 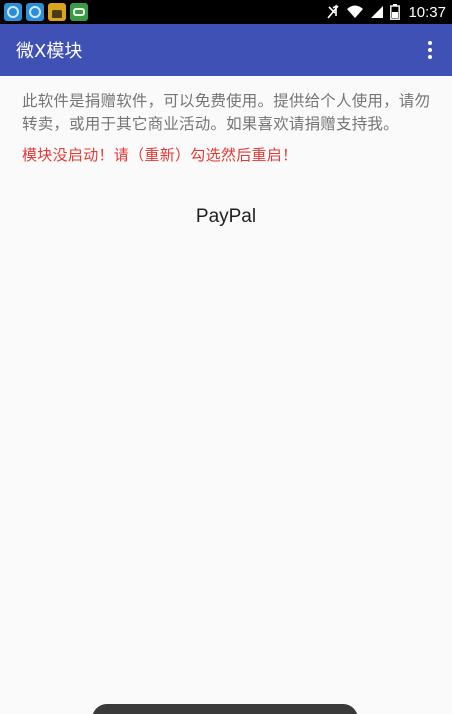 What do you see at coordinates (226, 50) in the screenshot?
I see `app-bar: 微X模块` at bounding box center [226, 50].